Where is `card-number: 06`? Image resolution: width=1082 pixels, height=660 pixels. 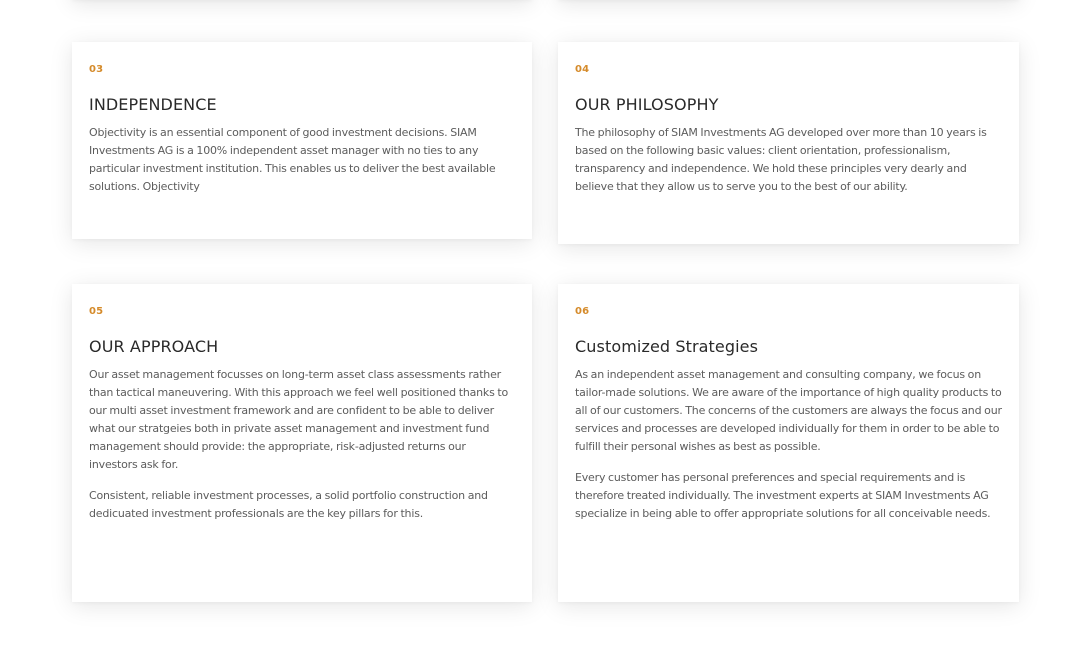
card-number: 06 is located at coordinates (582, 311).